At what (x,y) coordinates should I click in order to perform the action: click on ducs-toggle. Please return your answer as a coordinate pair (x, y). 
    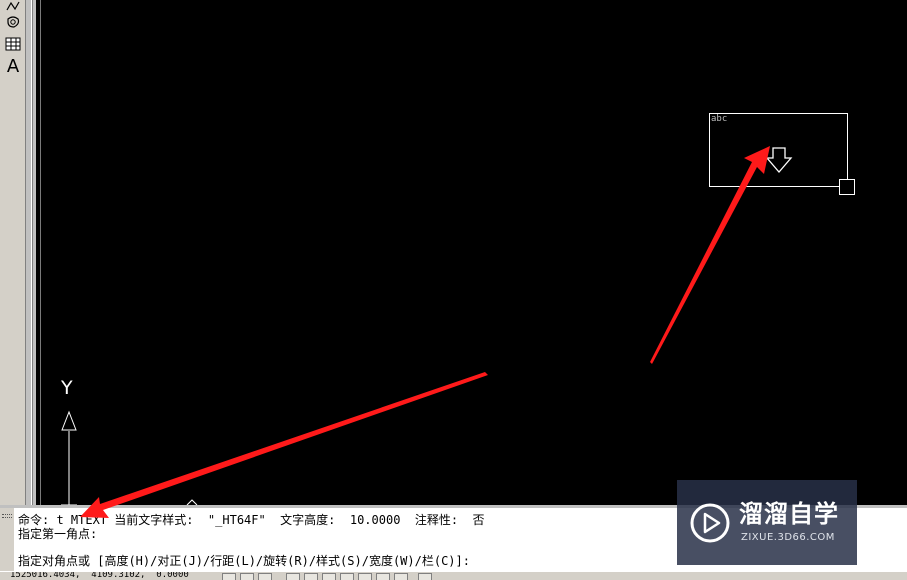
    Looking at the image, I should click on (347, 576).